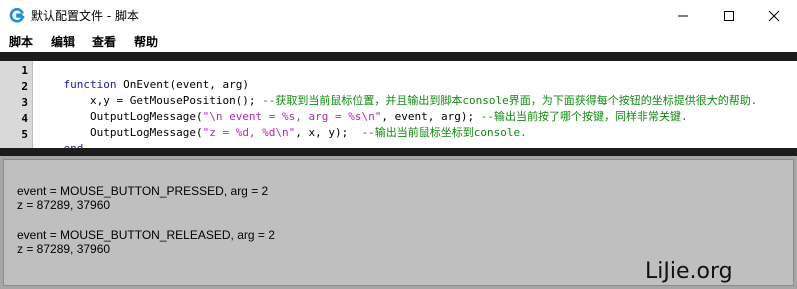  I want to click on menu-view: 查看, so click(104, 42).